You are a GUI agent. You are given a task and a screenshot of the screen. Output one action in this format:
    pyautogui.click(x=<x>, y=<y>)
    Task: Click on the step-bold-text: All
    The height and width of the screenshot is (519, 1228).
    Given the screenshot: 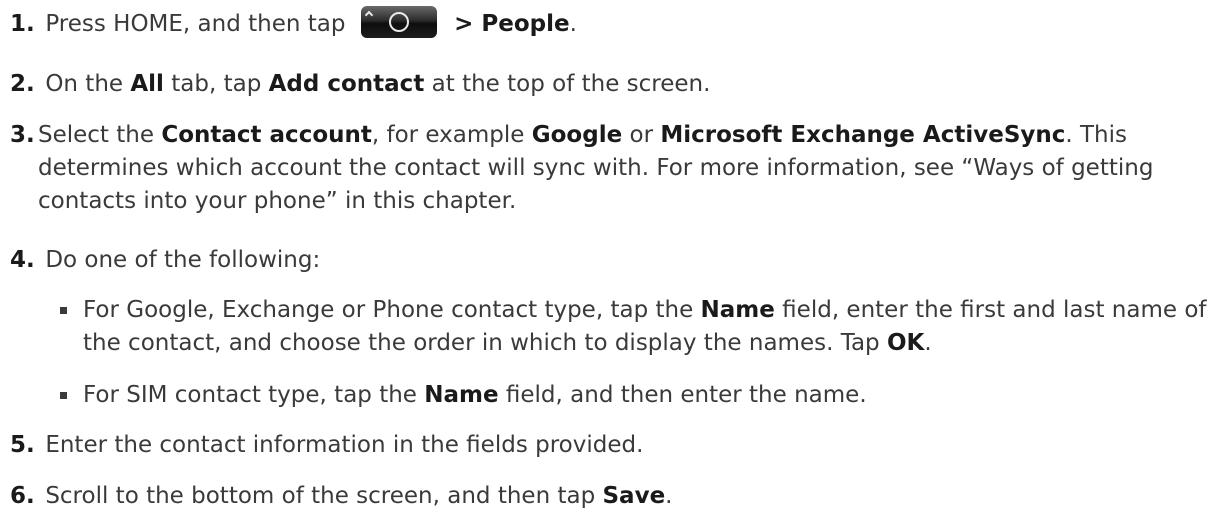 What is the action you would take?
    pyautogui.click(x=147, y=84)
    